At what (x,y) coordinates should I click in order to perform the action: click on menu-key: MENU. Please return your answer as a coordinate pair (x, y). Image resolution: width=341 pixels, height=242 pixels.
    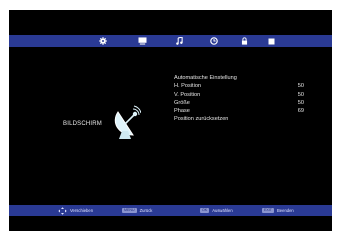
    Looking at the image, I should click on (129, 210).